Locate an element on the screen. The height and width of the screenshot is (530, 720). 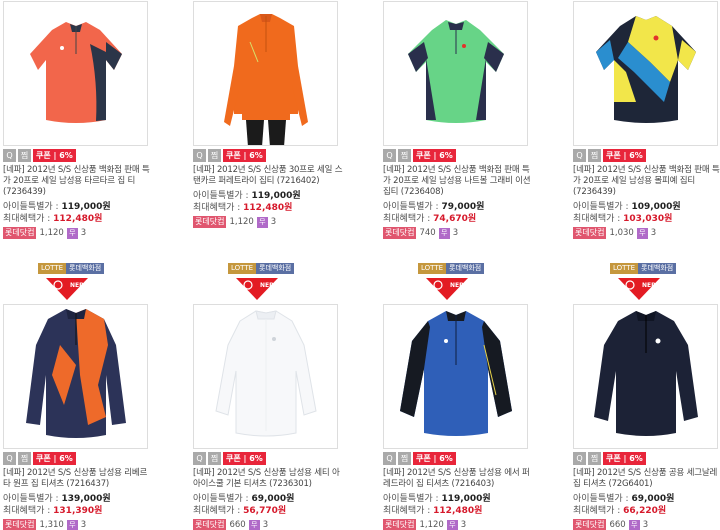
meta-row: 롯데닷컴 660 무 3 is located at coordinates (610, 524).